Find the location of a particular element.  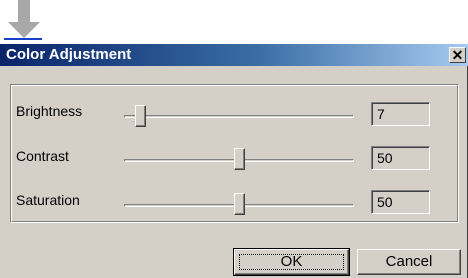

cancel-button: Cancel is located at coordinates (409, 262).